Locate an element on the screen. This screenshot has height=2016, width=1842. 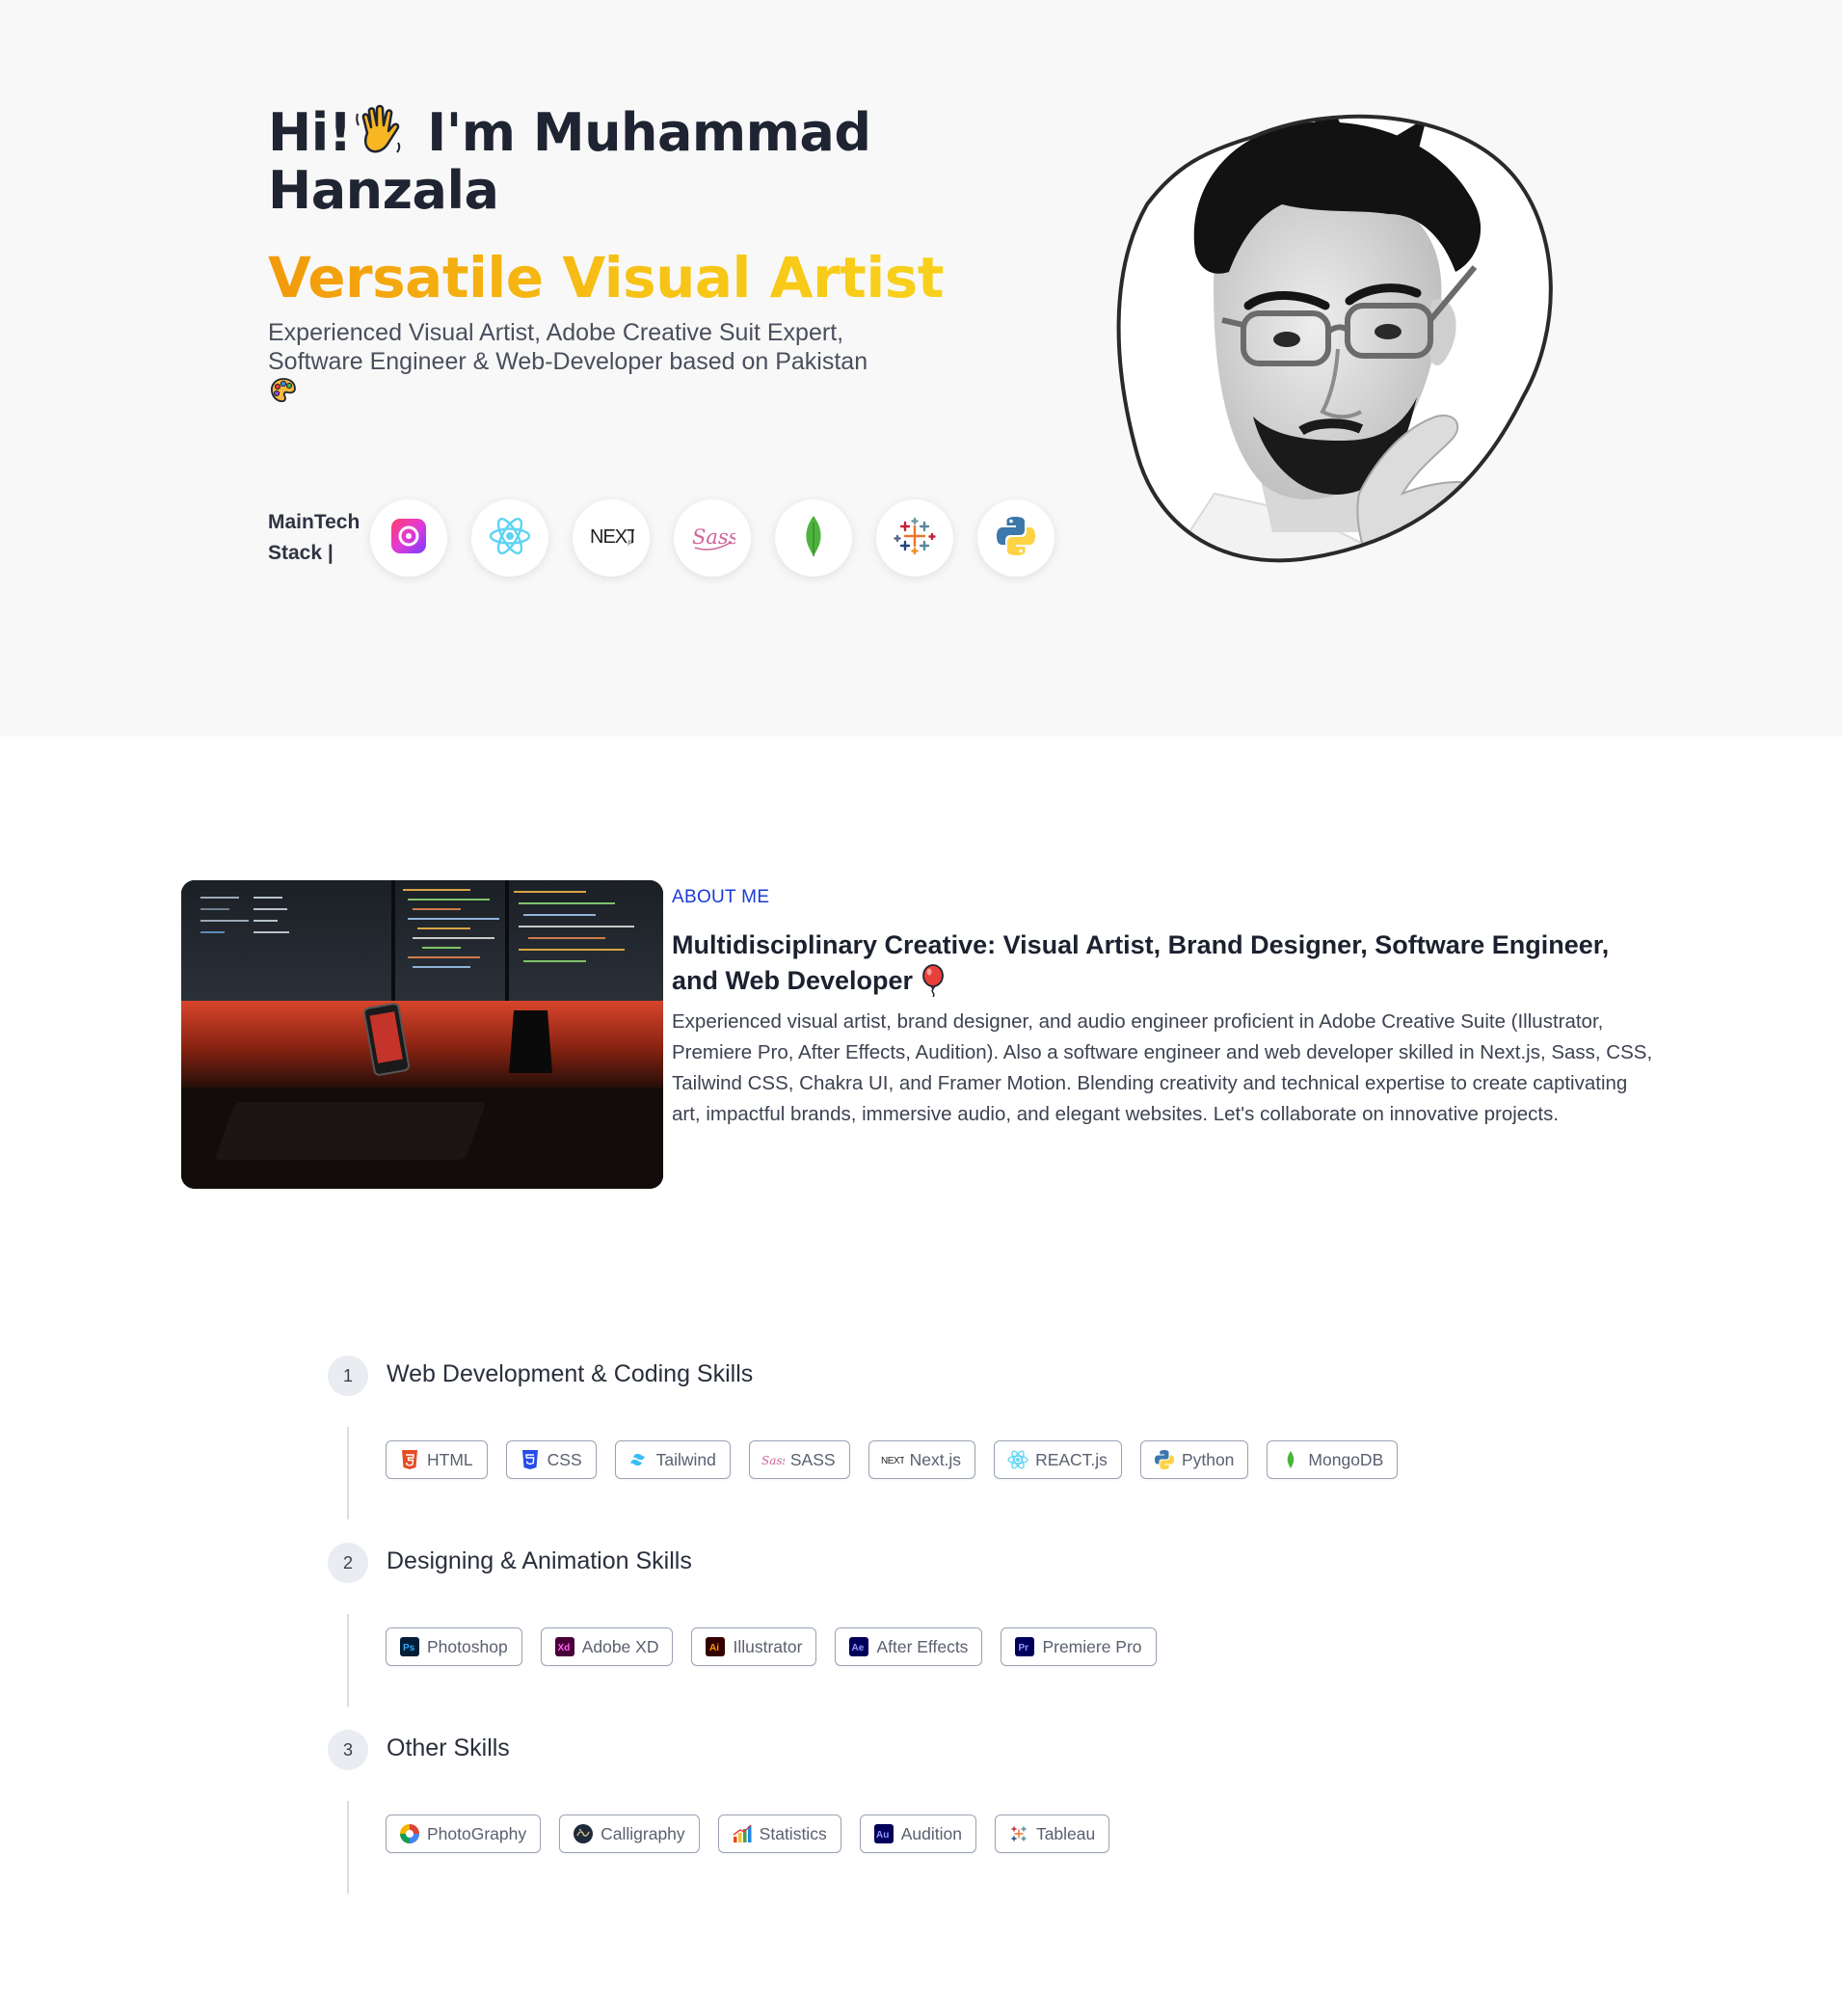
skill-chip-label: Illustrator is located at coordinates (768, 1646).